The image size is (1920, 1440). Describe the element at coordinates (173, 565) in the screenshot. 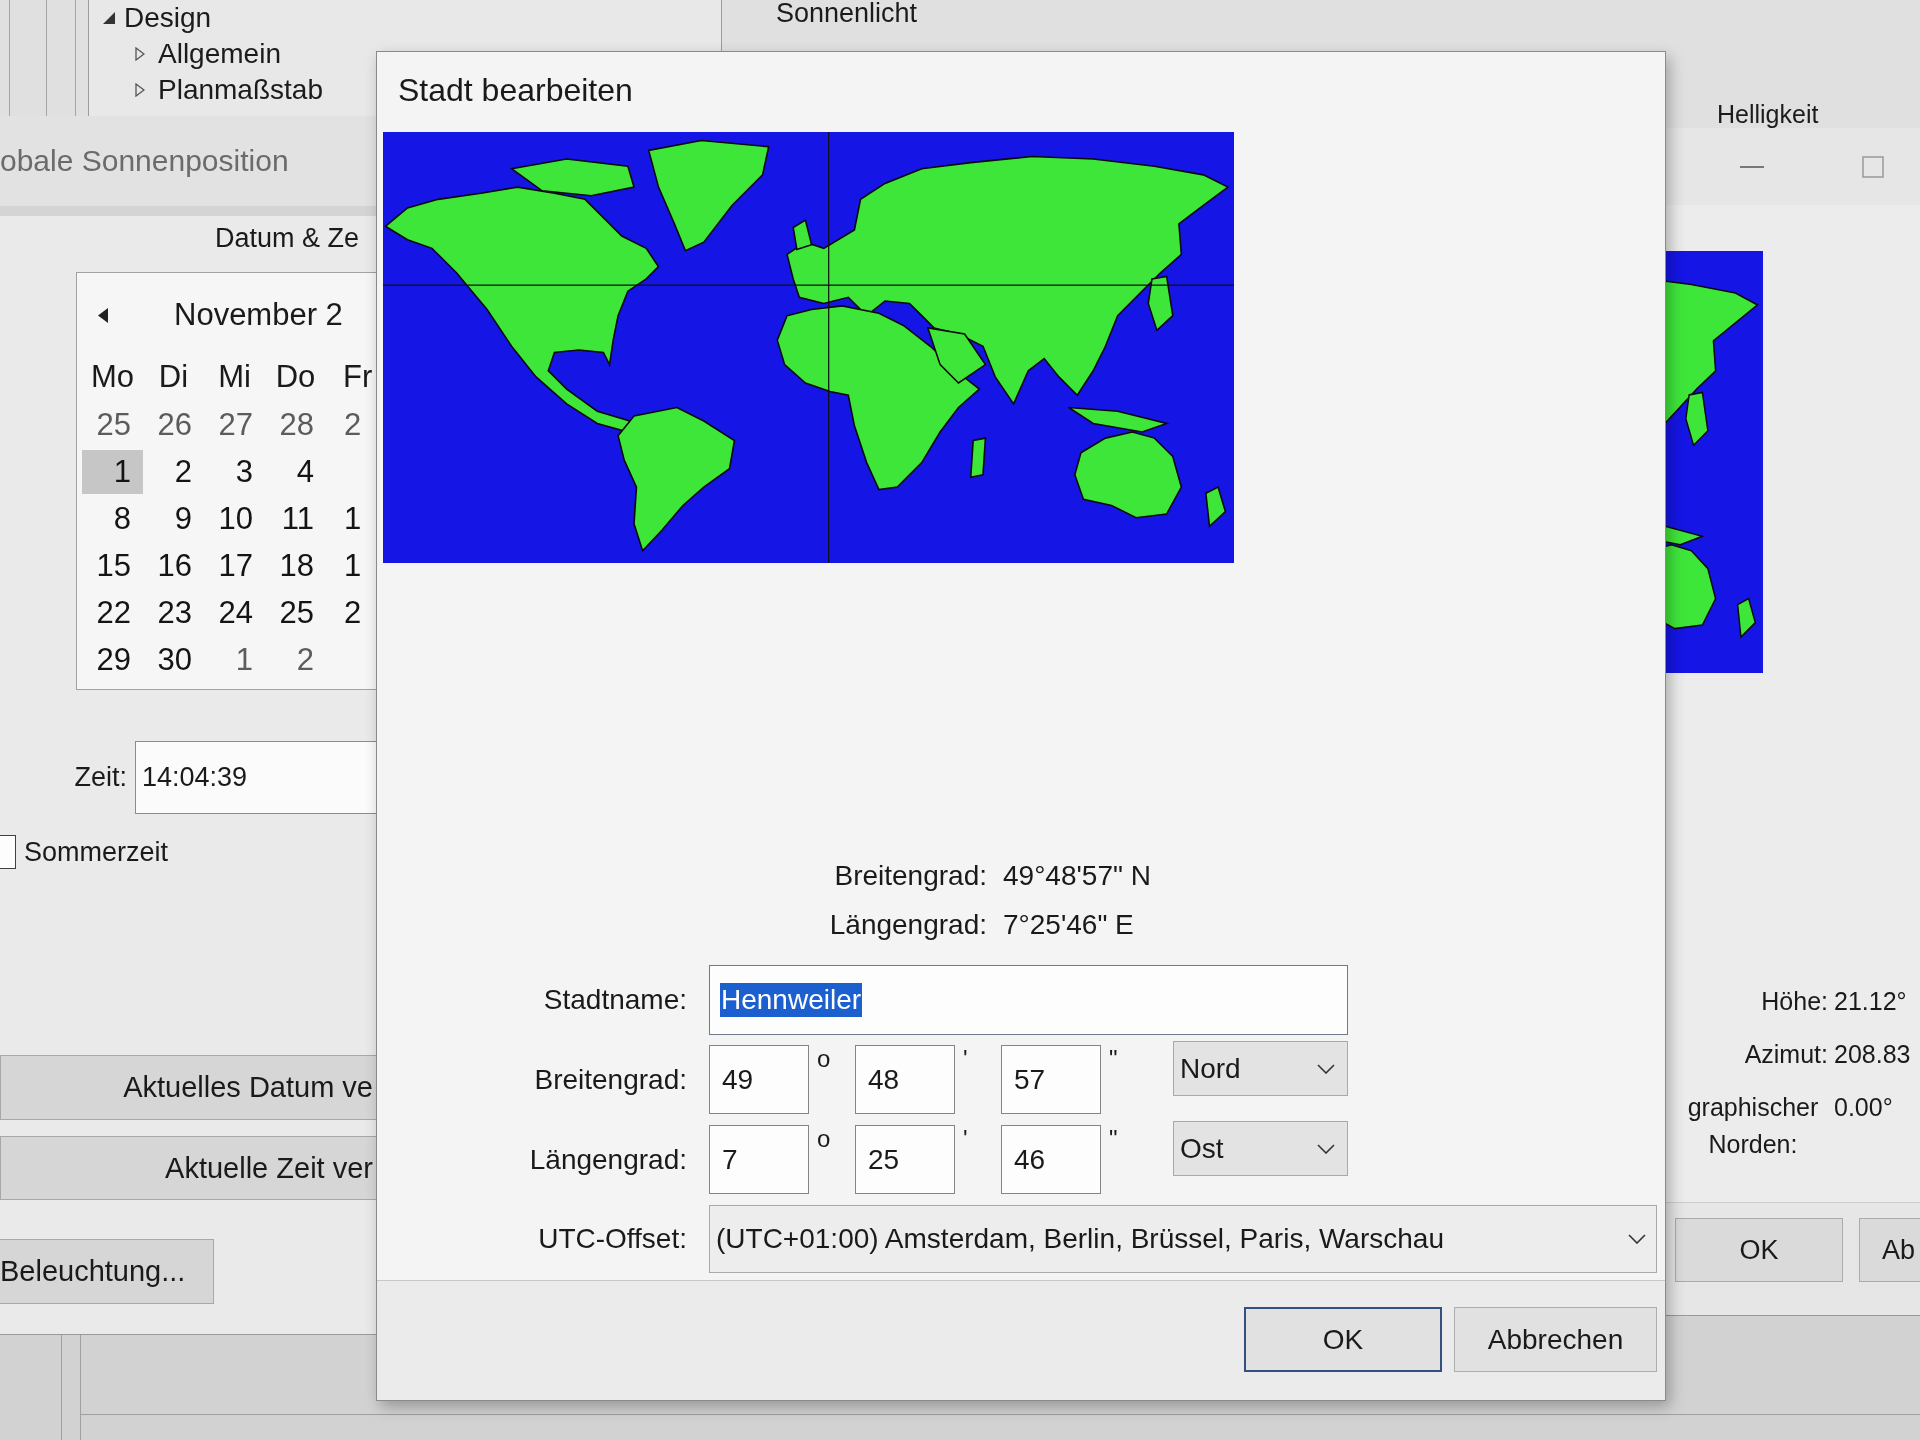

I see `calendar-day: 16` at that location.